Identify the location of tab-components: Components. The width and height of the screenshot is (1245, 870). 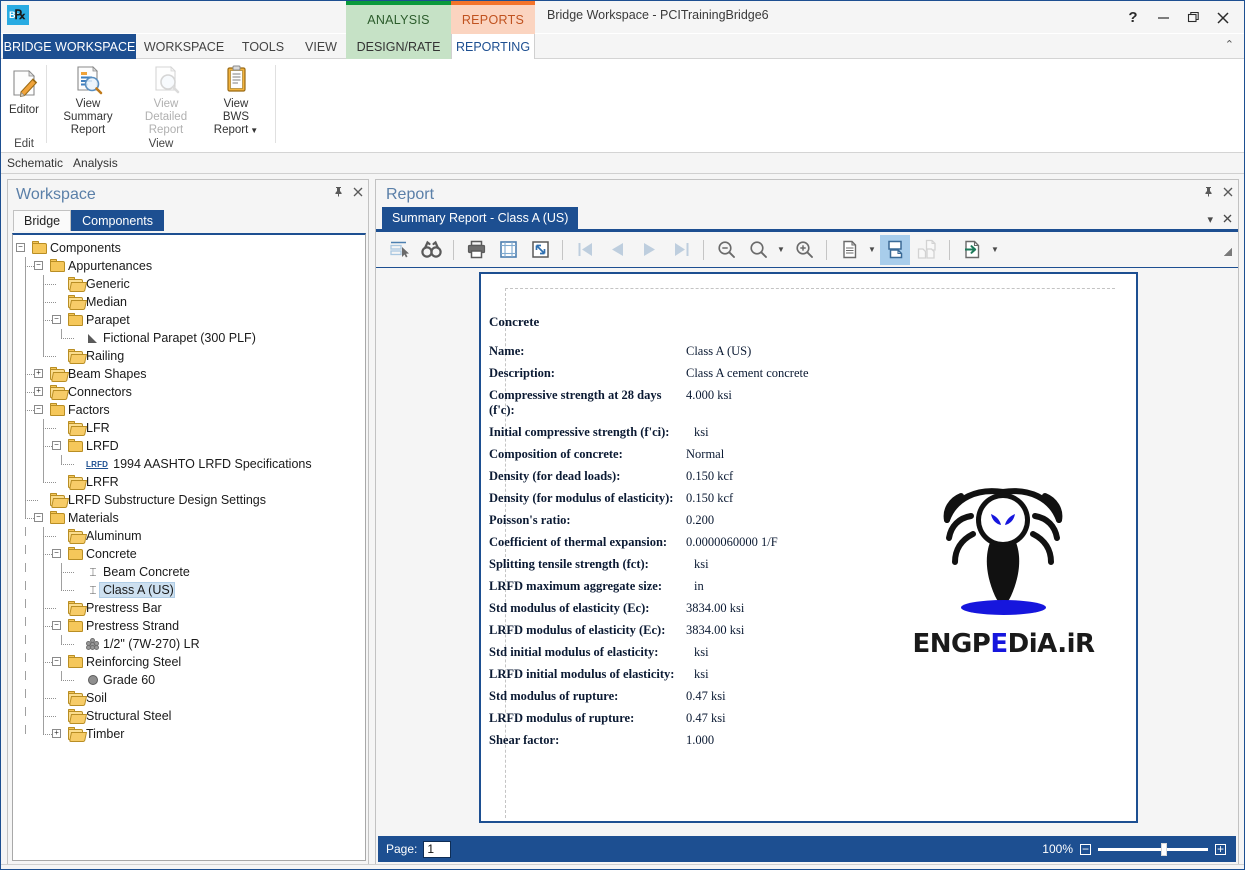
(118, 220).